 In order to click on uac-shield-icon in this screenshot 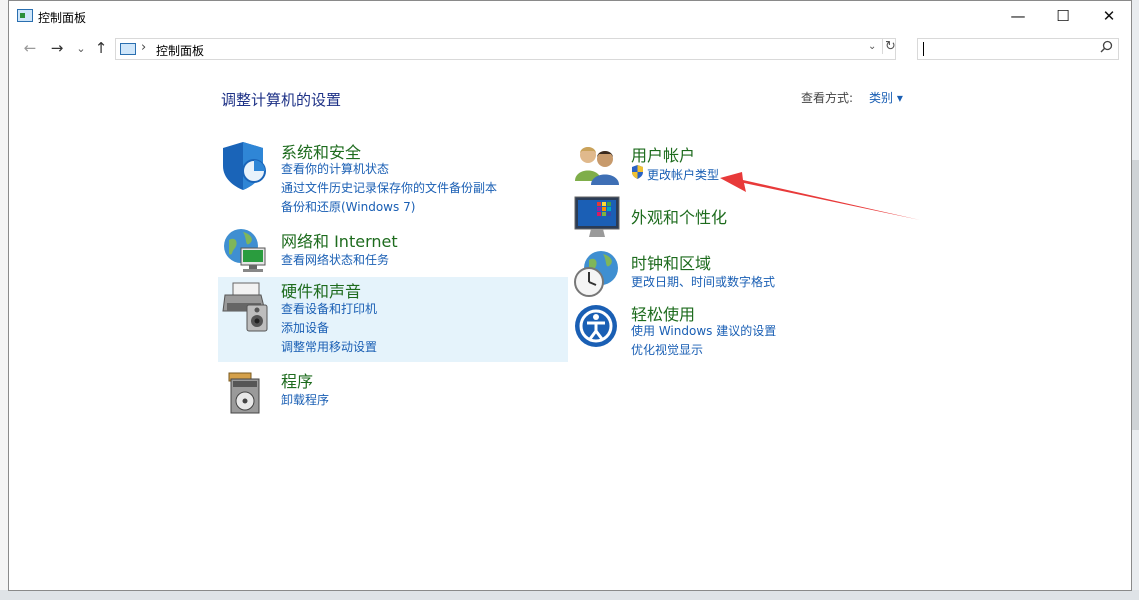, I will do `click(637, 172)`.